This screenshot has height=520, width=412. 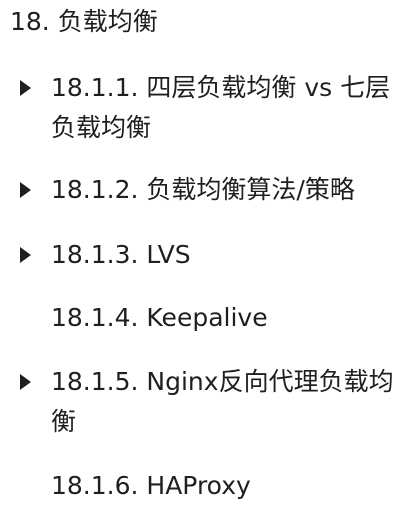 I want to click on section-title: 18. 负载均衡, so click(x=84, y=22).